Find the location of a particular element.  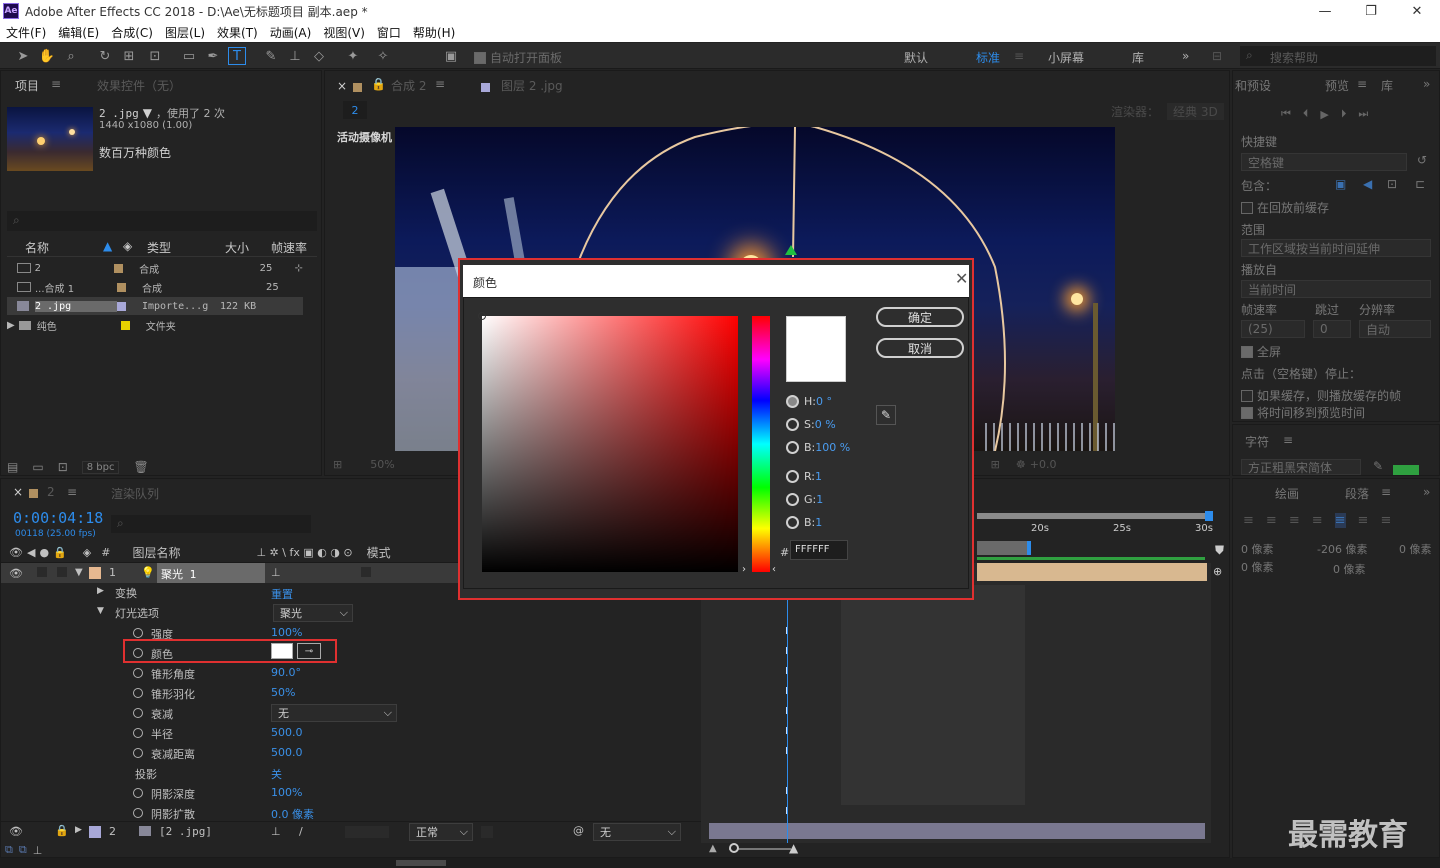

brightness-radio is located at coordinates (792, 447).